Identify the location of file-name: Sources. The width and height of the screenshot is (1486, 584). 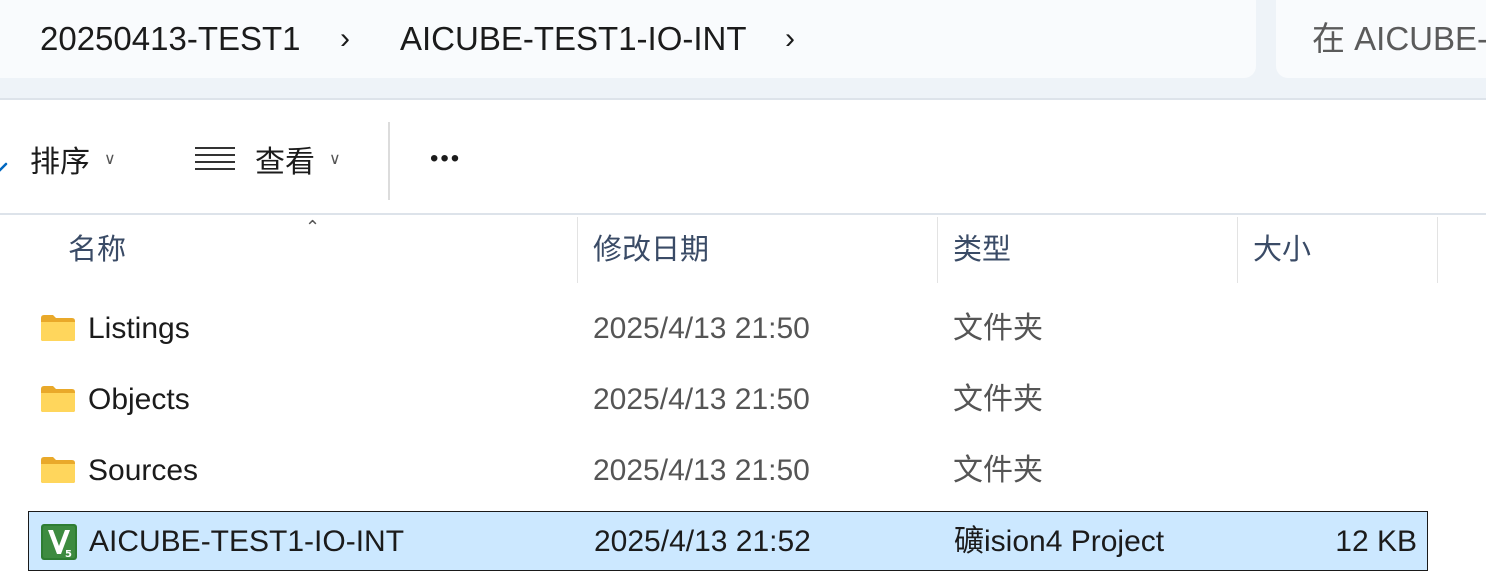
(143, 470).